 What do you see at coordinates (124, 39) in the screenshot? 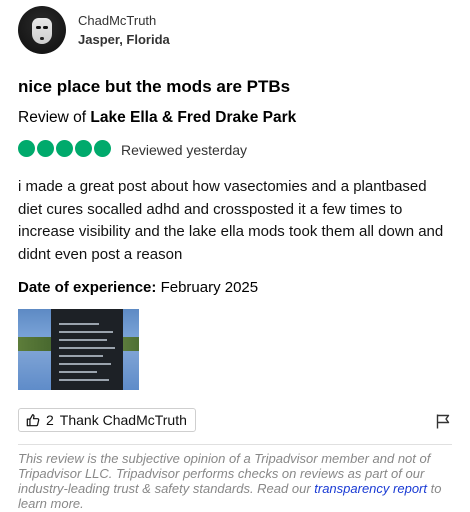
I see `user-location: Jasper, Florida` at bounding box center [124, 39].